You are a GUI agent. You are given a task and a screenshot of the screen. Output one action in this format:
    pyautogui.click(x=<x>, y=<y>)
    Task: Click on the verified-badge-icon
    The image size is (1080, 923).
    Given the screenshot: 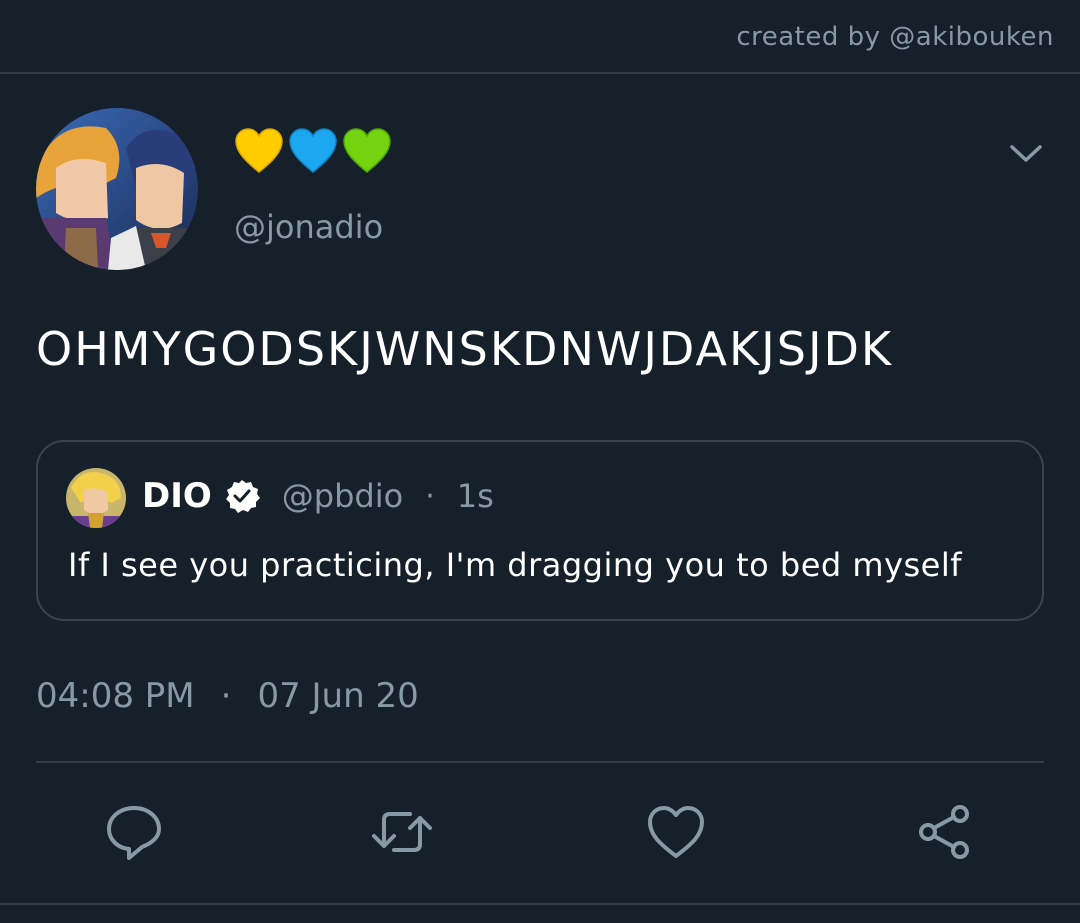 What is the action you would take?
    pyautogui.click(x=242, y=496)
    